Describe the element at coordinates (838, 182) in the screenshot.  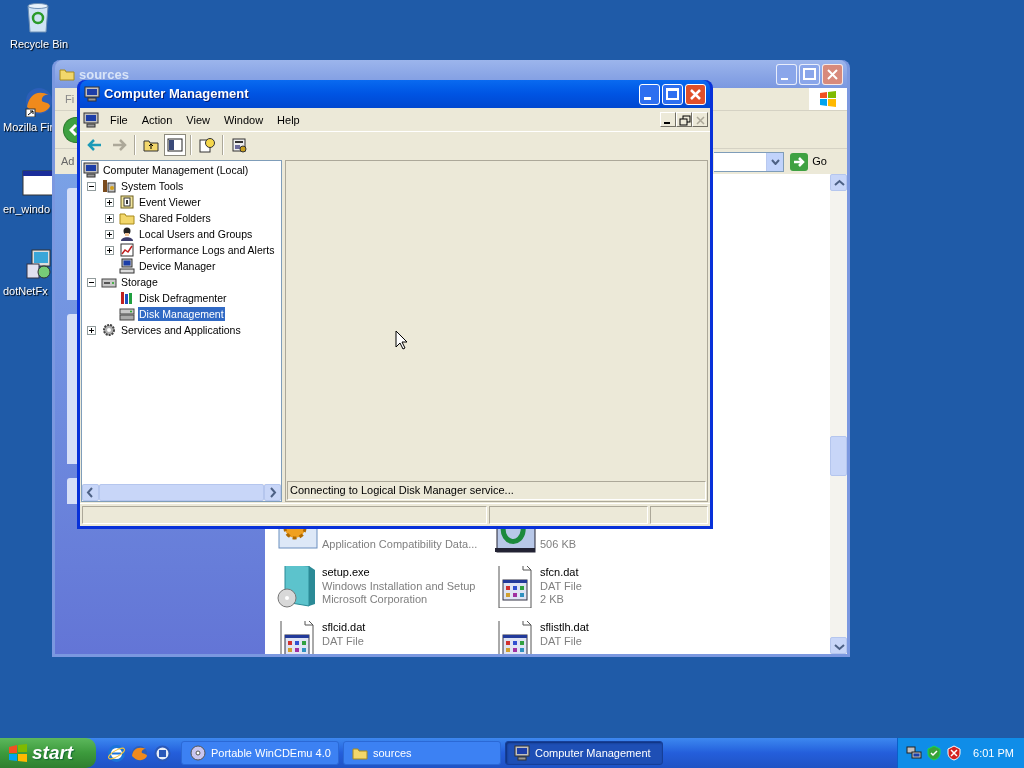
I see `scroll-up-button` at that location.